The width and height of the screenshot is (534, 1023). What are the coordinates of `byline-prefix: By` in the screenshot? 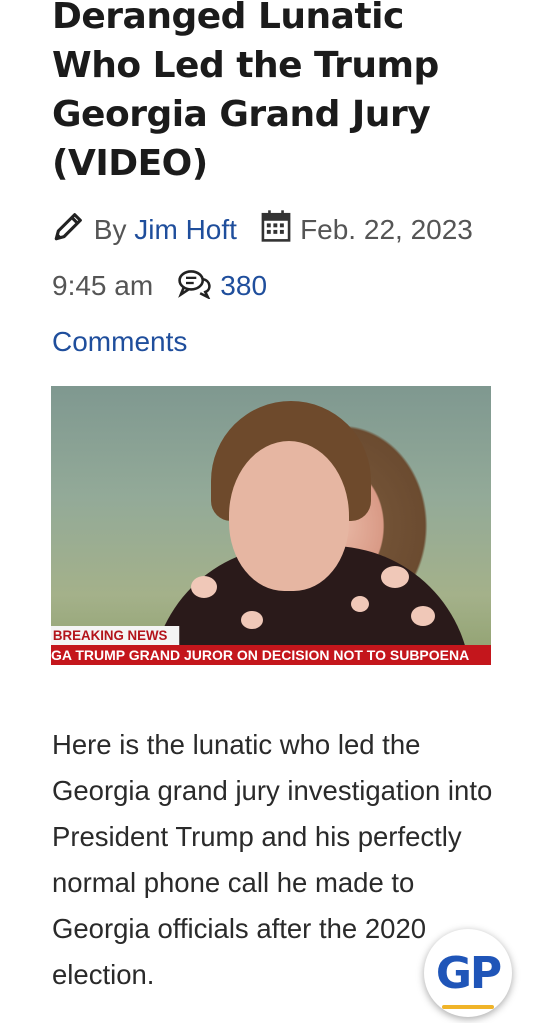 It's located at (110, 229).